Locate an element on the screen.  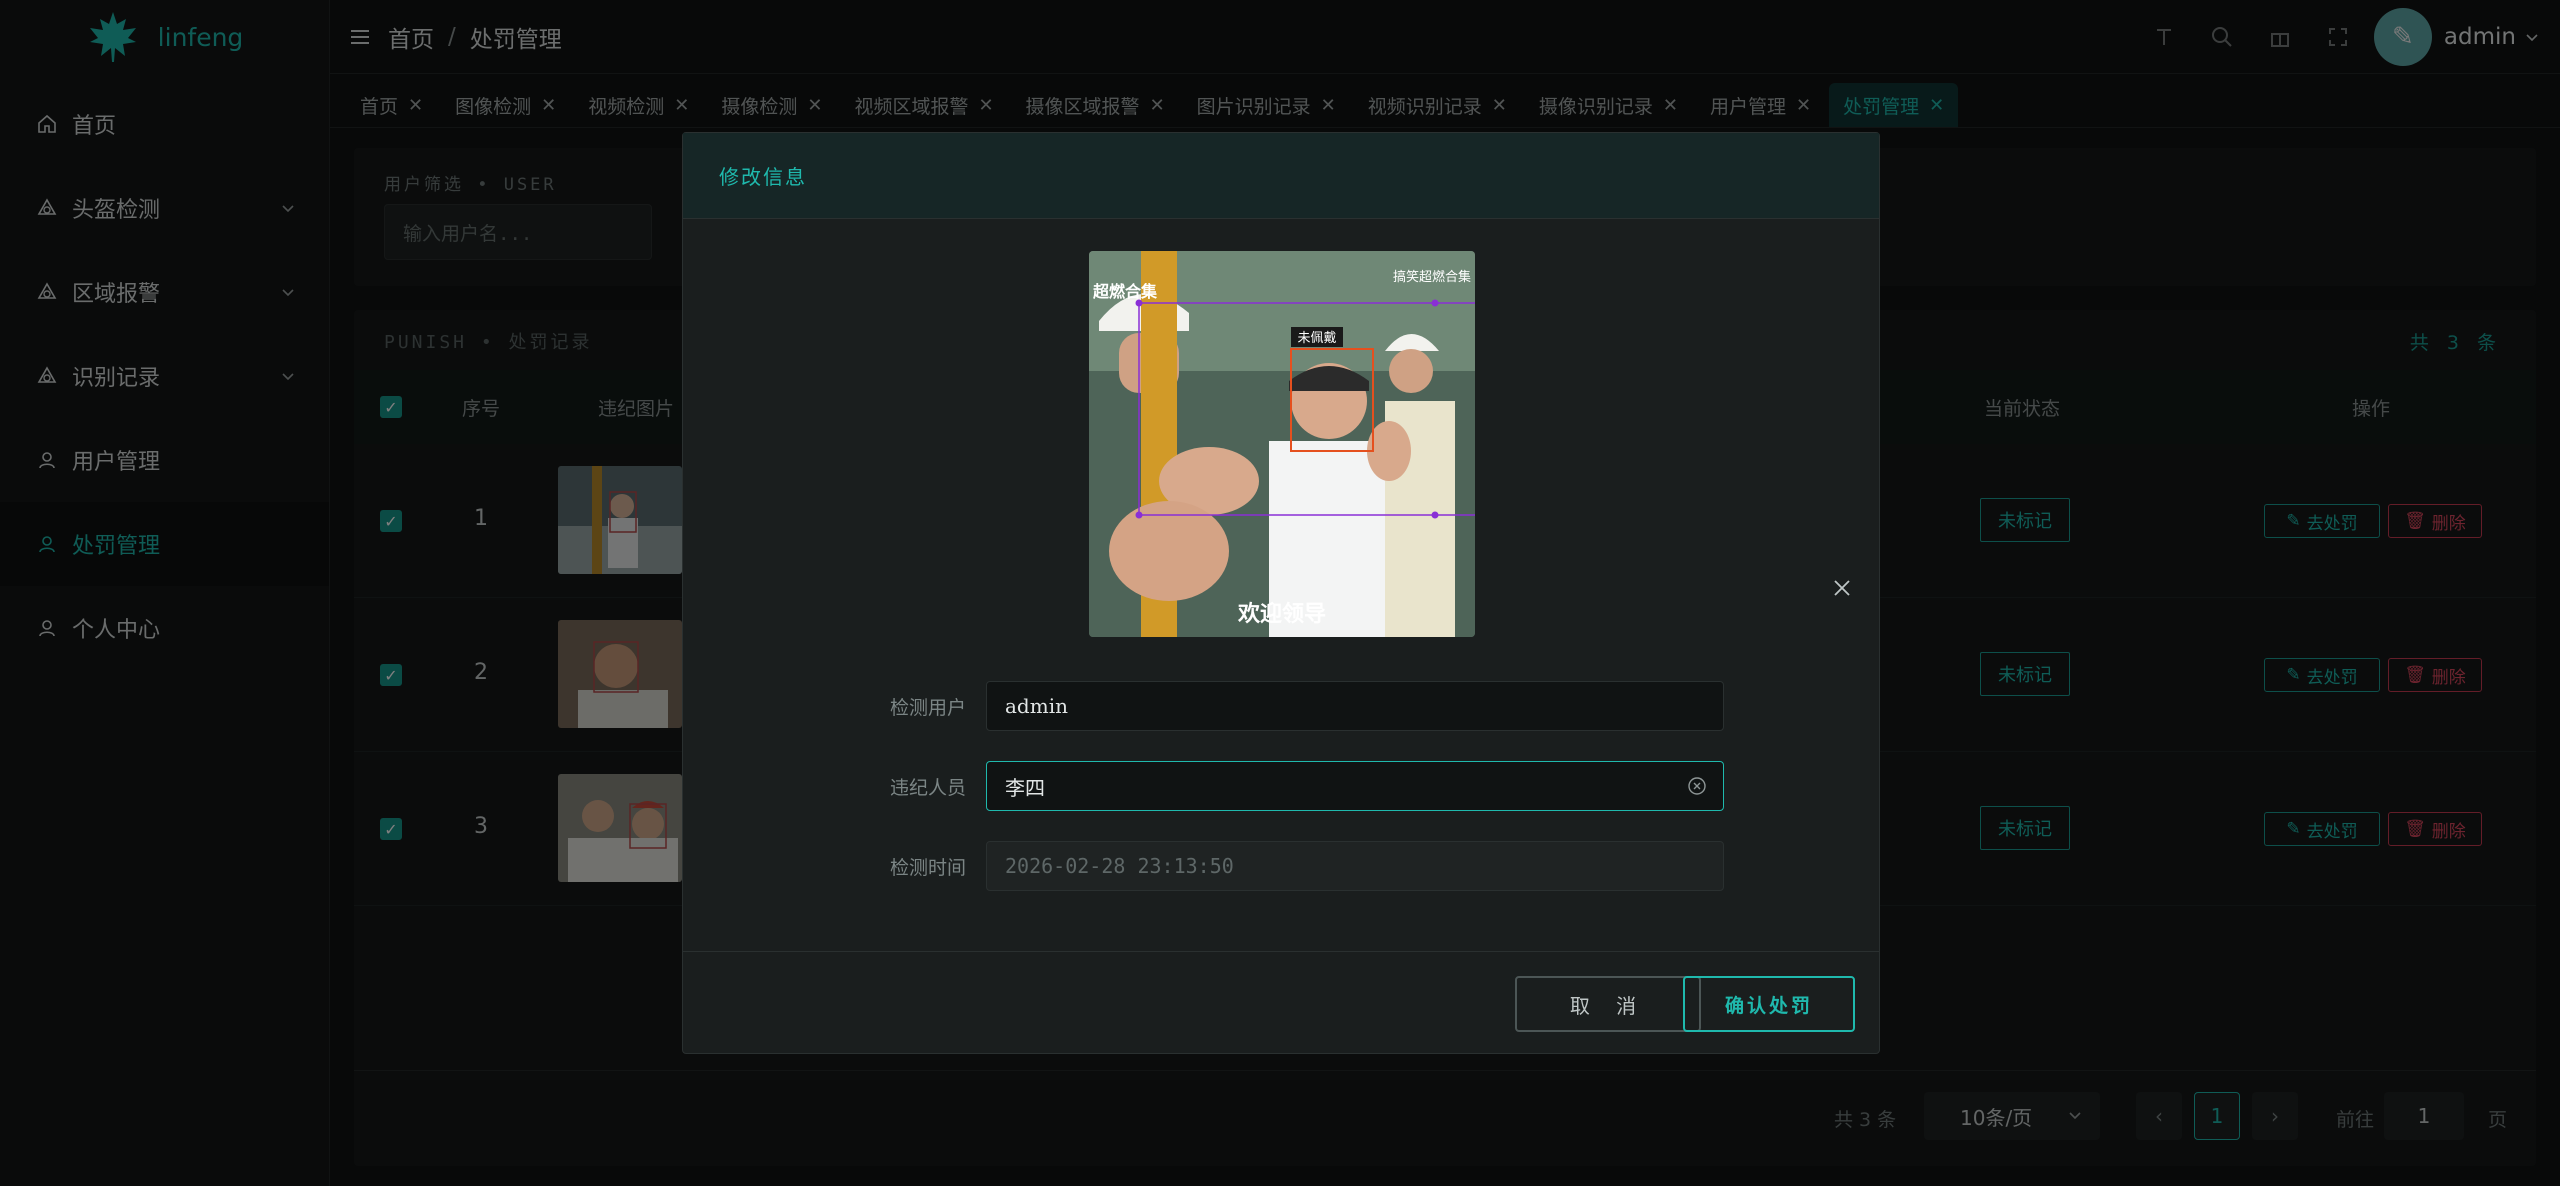
box-label: 未佩戴 is located at coordinates (1316, 338).